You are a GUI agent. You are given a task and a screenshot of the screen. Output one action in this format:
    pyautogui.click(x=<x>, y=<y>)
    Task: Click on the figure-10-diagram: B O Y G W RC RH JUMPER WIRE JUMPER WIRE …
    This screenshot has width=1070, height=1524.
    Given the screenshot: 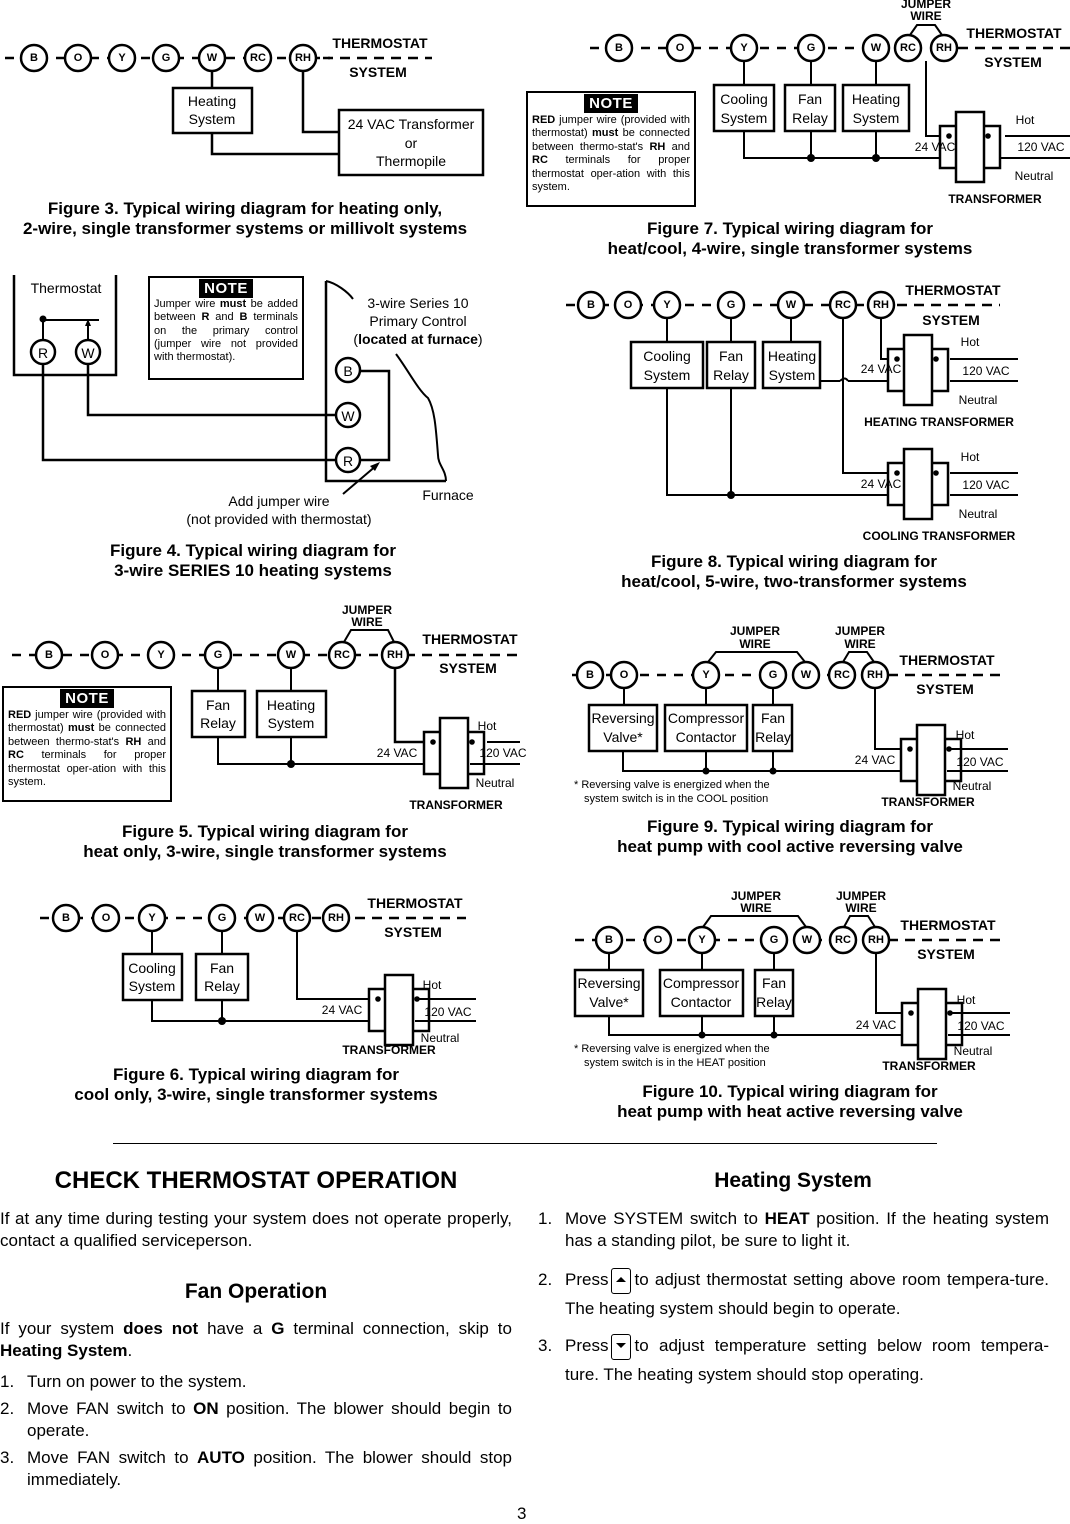 What is the action you would take?
    pyautogui.click(x=791, y=981)
    